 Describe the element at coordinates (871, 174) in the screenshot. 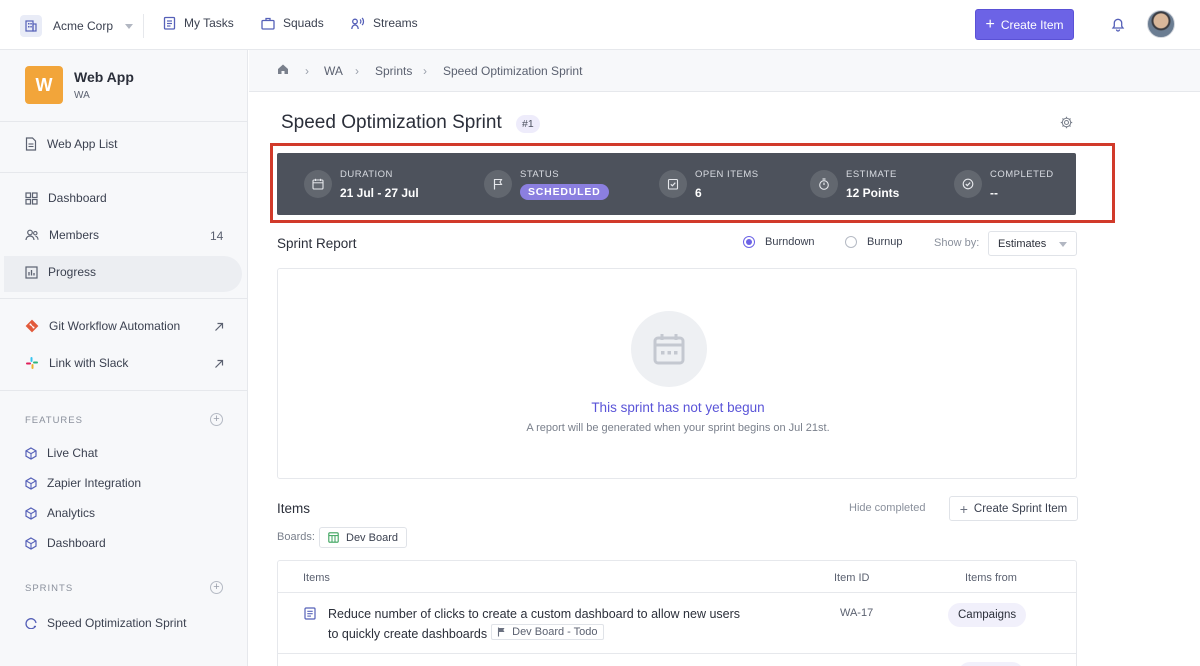

I see `stat-estimate-label: ESTIMATE` at that location.